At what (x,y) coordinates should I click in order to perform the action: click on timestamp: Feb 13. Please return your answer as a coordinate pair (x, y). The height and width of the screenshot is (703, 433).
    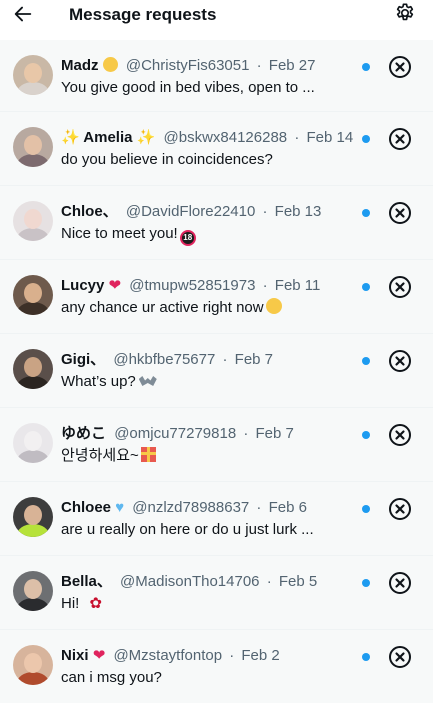
    Looking at the image, I should click on (298, 211).